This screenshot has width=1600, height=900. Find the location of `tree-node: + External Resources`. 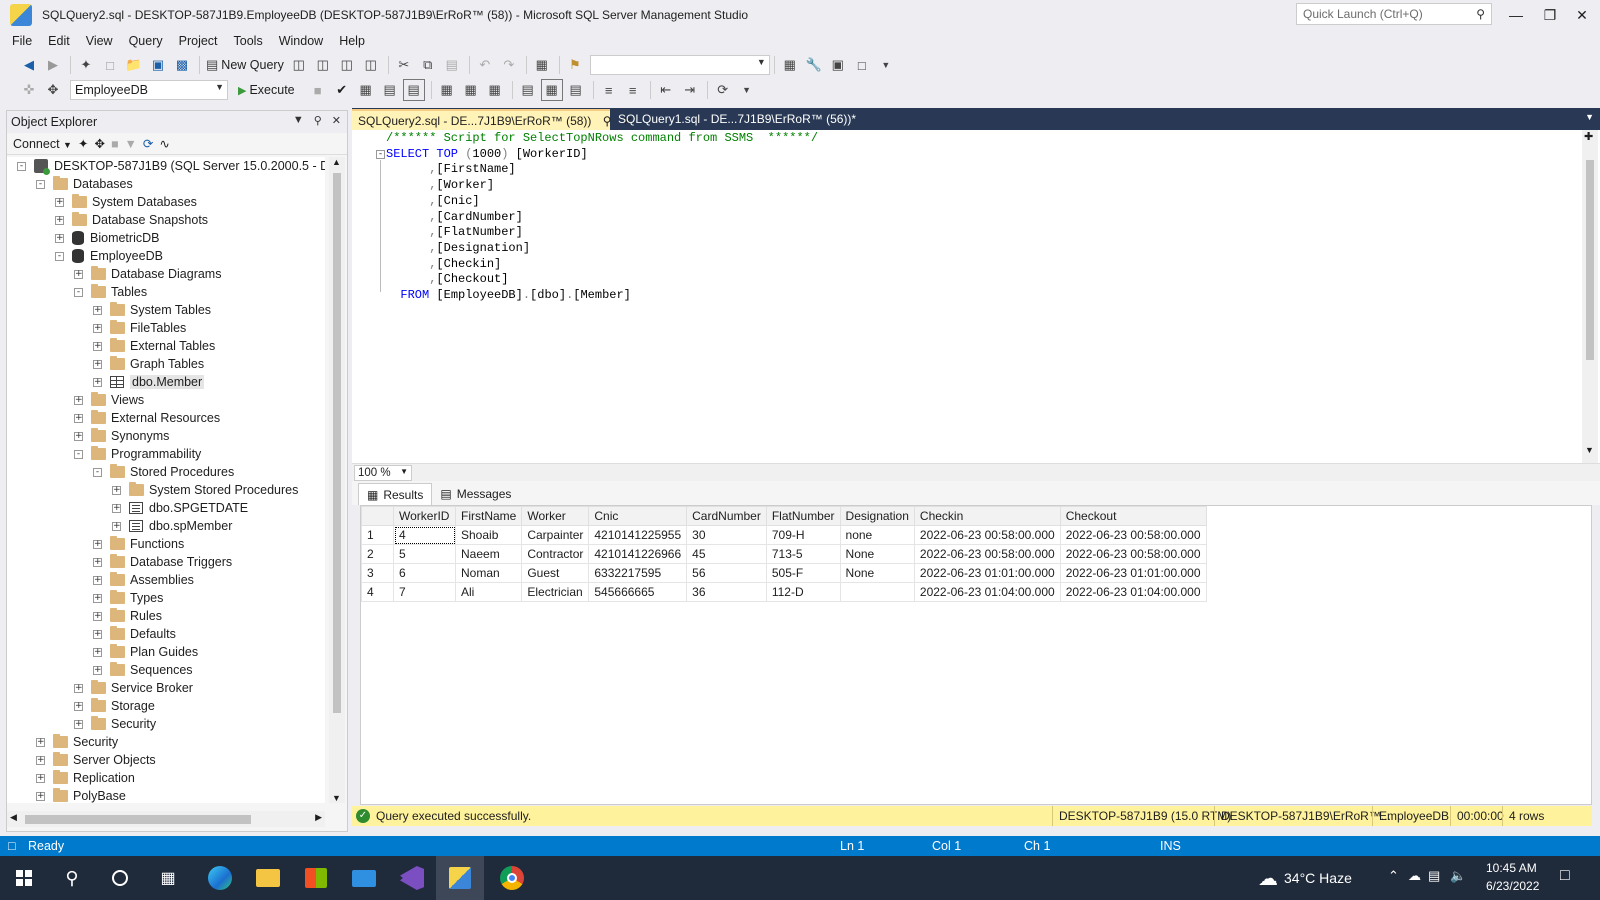

tree-node: + External Resources is located at coordinates (147, 418).